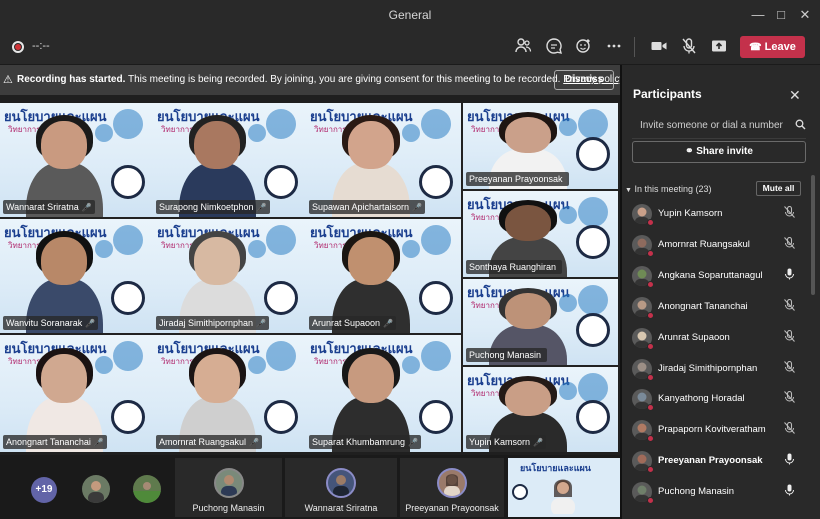 This screenshot has width=820, height=519. What do you see at coordinates (346, 323) in the screenshot?
I see `participant-name: Arunrat Supaoon` at bounding box center [346, 323].